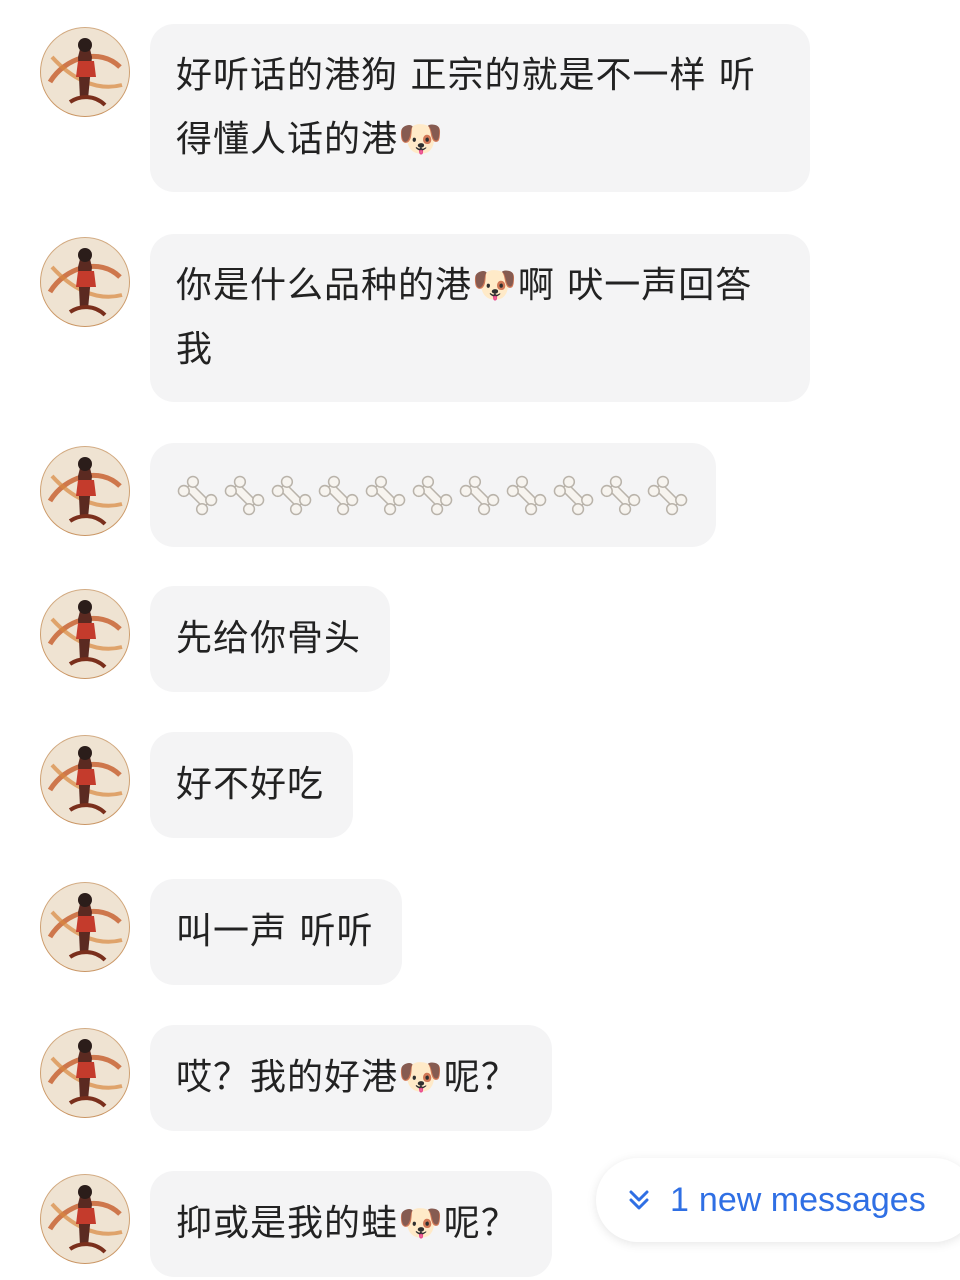  Describe the element at coordinates (679, 1199) in the screenshot. I see `new-messages-count: 1` at that location.